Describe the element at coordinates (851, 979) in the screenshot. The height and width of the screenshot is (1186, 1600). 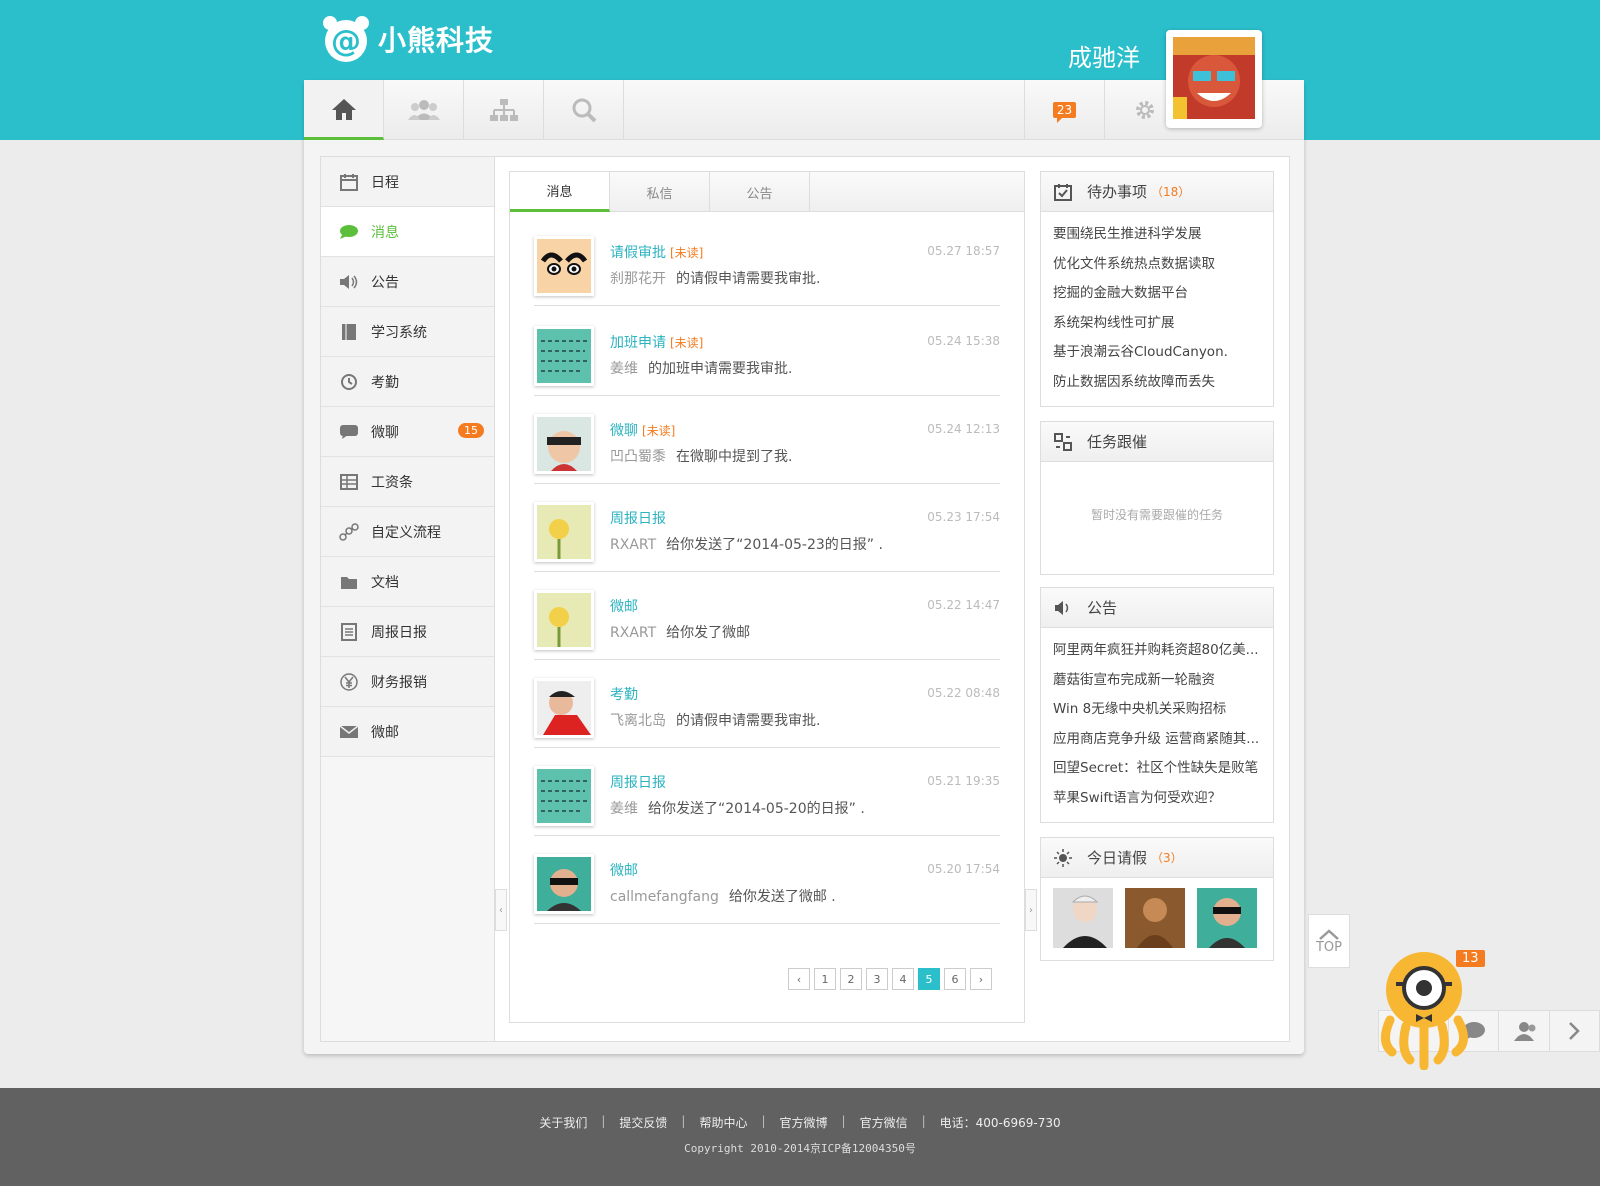
I see `page-button: 2` at that location.